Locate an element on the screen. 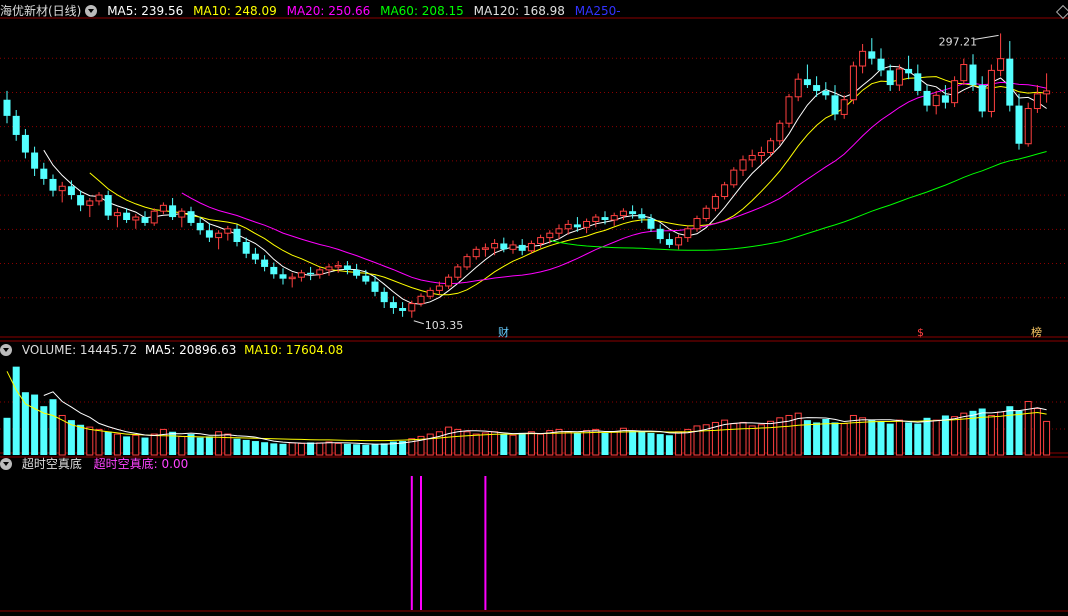 The width and height of the screenshot is (1068, 616). stock-title: 海优新材(日线) is located at coordinates (40, 11).